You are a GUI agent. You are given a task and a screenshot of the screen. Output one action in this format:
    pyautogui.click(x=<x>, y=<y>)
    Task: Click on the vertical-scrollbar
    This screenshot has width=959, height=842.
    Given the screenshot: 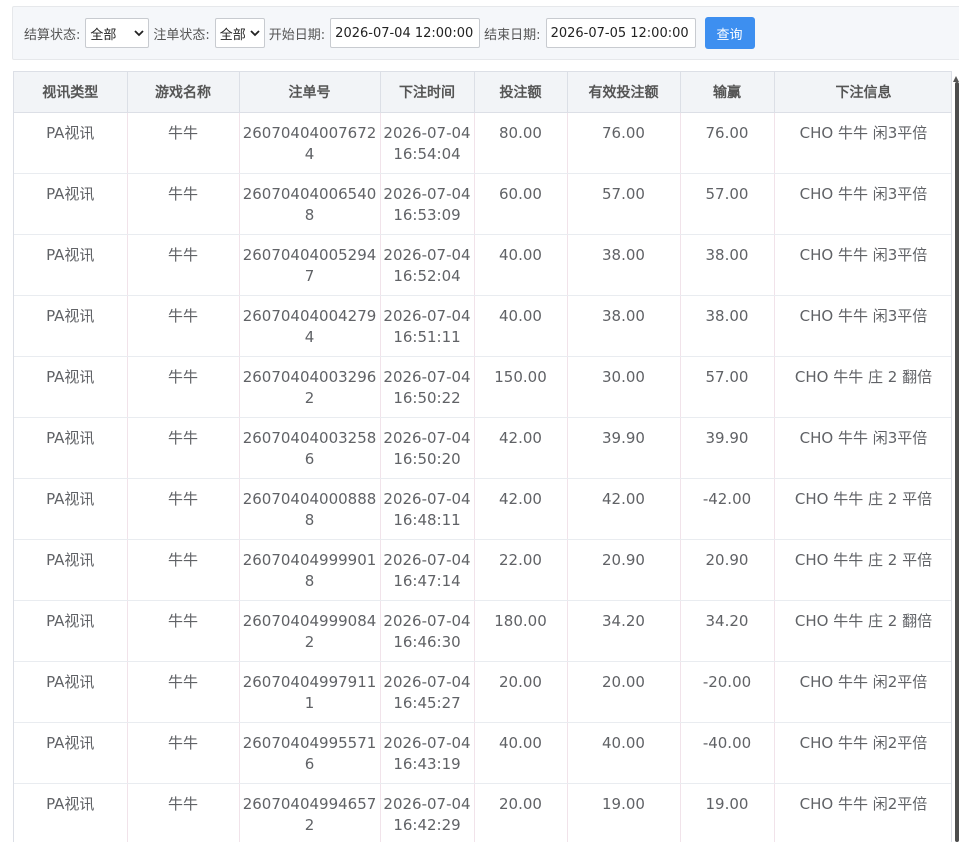 What is the action you would take?
    pyautogui.click(x=957, y=462)
    